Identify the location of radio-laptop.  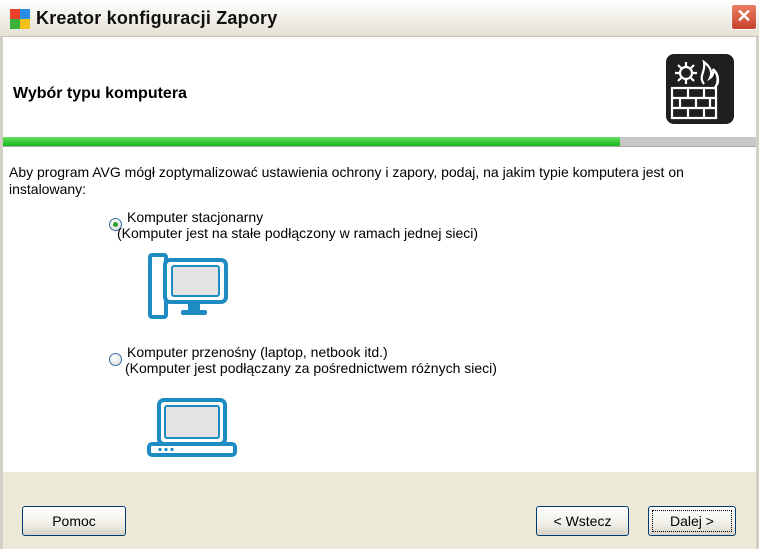
(115, 359).